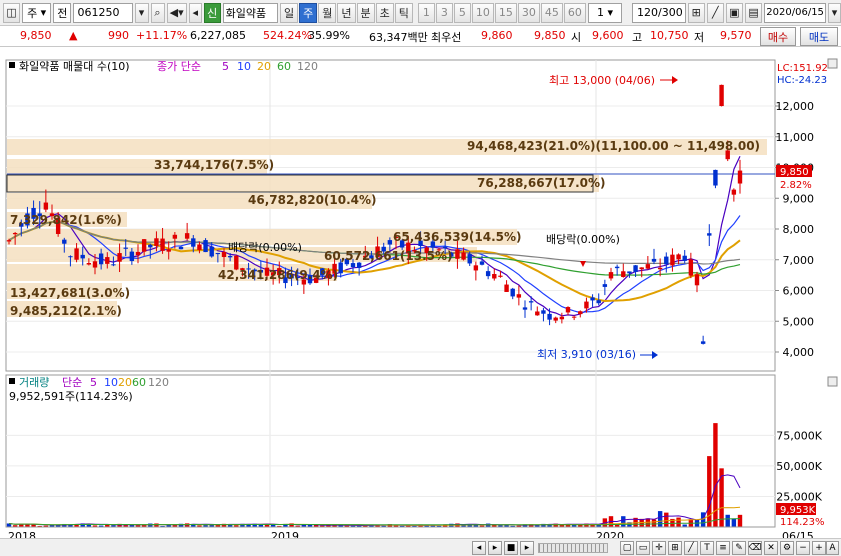 Image resolution: width=841 pixels, height=556 pixels. What do you see at coordinates (834, 12) in the screenshot?
I see `date-dropdown-icon: ▾` at bounding box center [834, 12].